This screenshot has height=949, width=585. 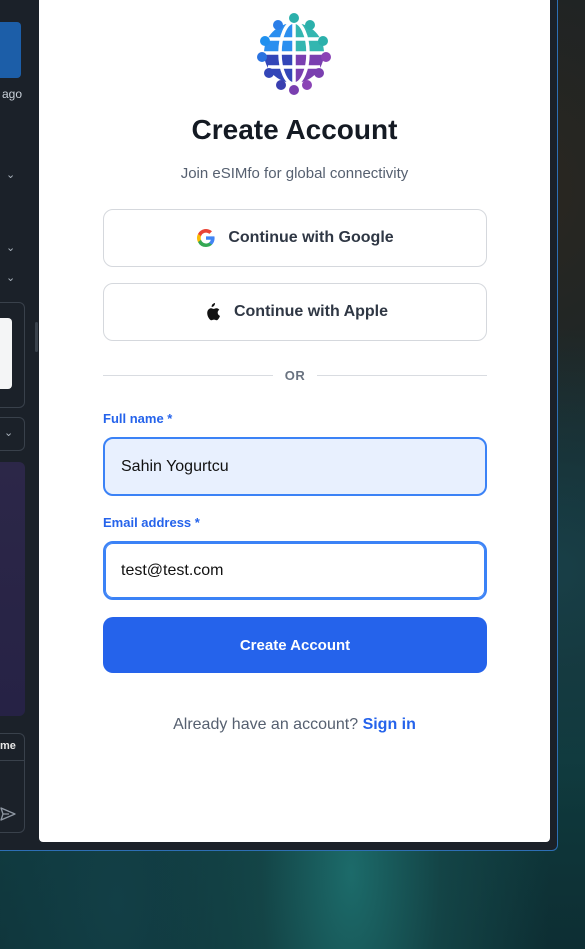 What do you see at coordinates (10, 50) in the screenshot?
I see `background-thumbnail` at bounding box center [10, 50].